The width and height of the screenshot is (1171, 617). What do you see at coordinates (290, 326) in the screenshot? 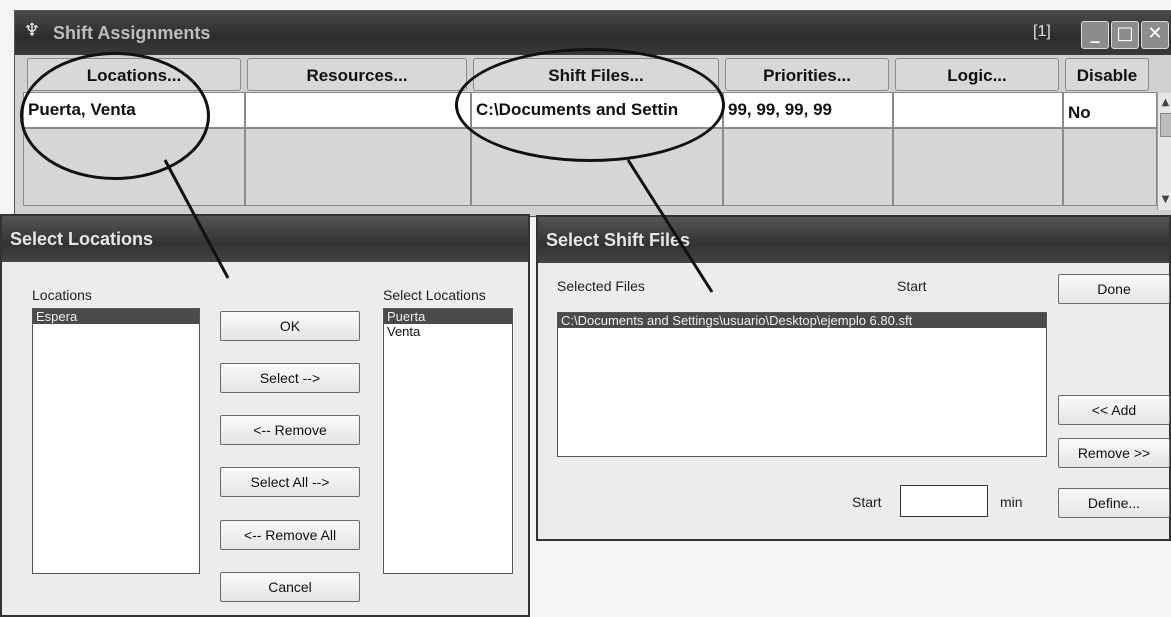
I see `ok-button: OK` at bounding box center [290, 326].